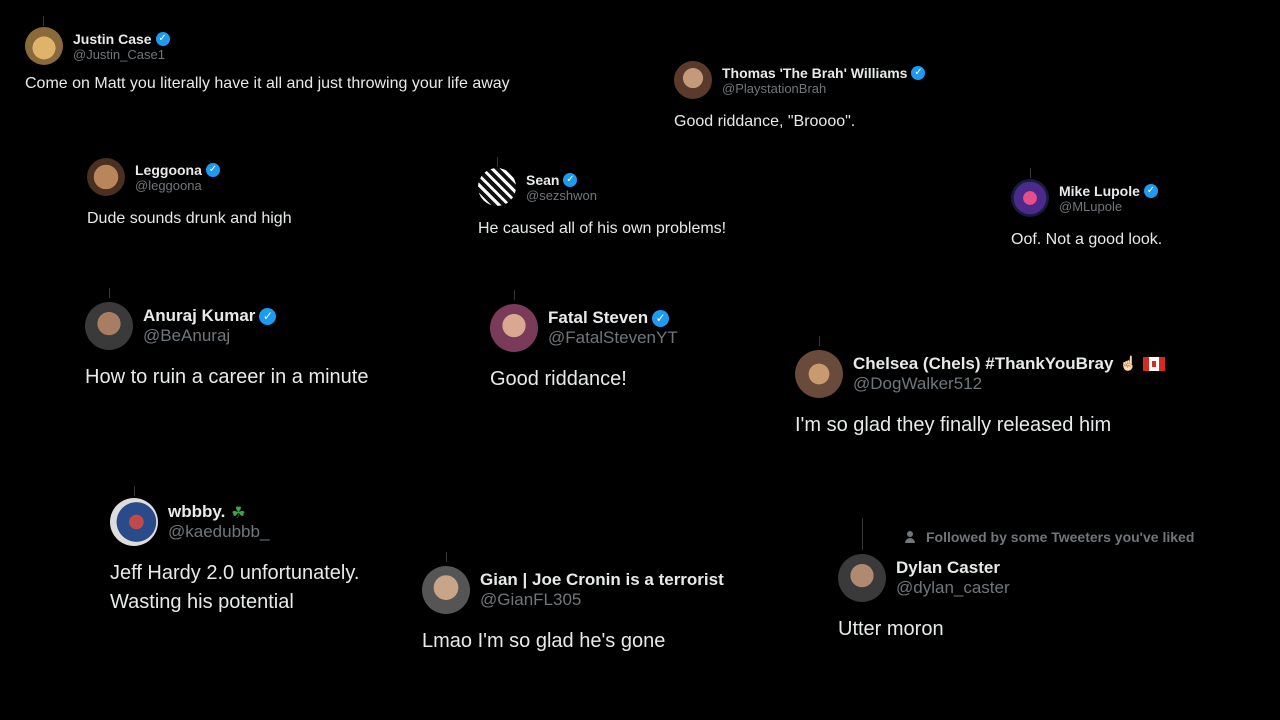 The height and width of the screenshot is (720, 1280). I want to click on handle: @DogWalker512, so click(1009, 384).